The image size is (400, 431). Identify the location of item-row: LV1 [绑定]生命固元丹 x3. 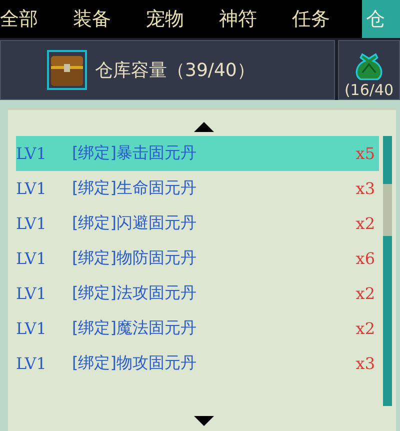
(197, 188).